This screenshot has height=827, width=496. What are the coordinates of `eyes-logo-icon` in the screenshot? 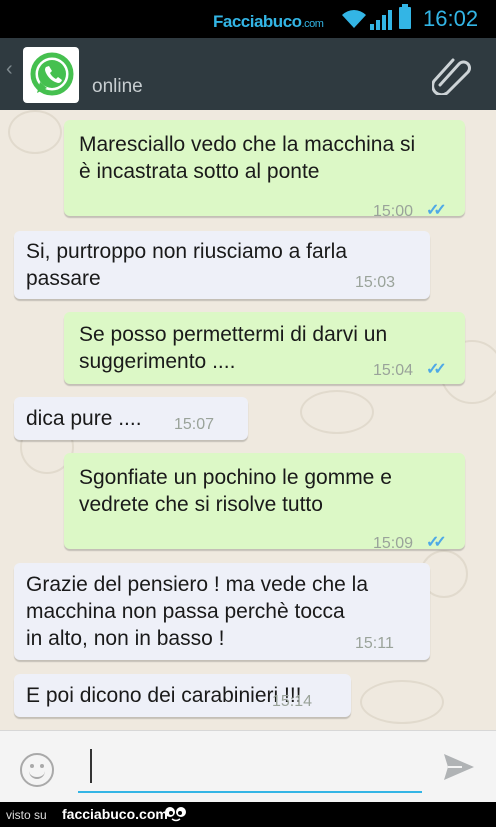 It's located at (175, 814).